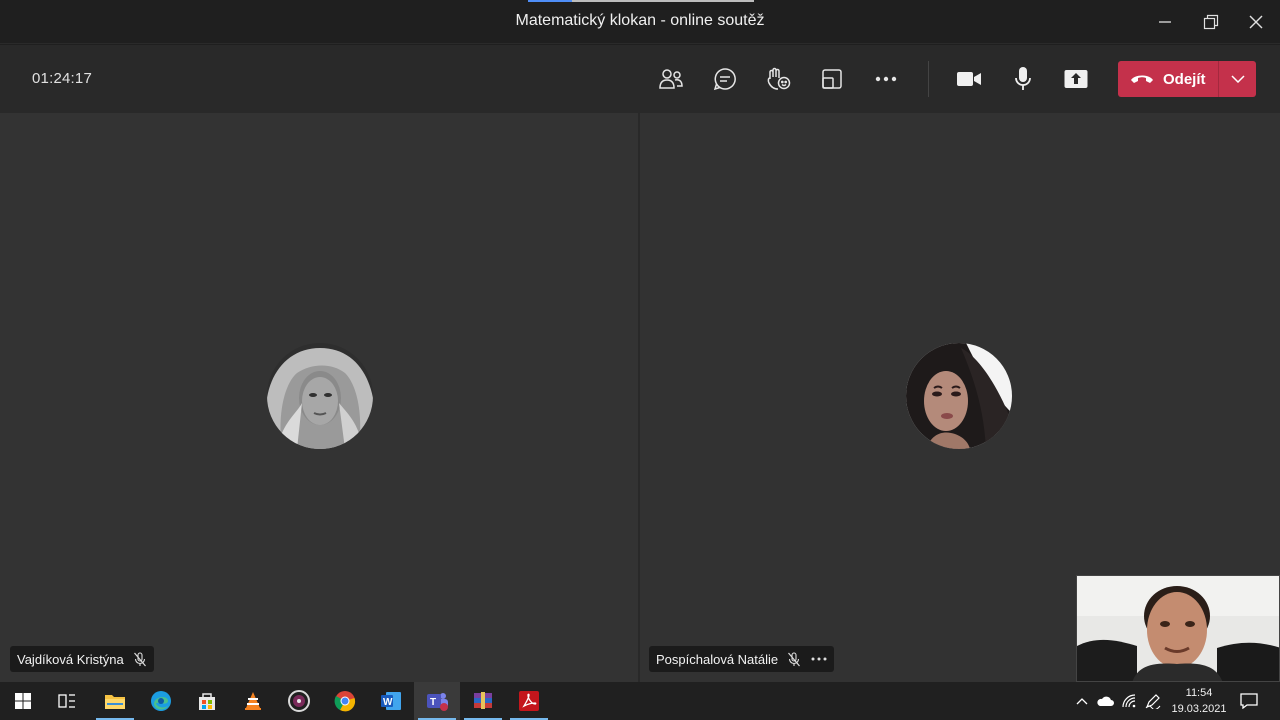 This screenshot has height=720, width=1280. I want to click on share-tray-button, so click(832, 79).